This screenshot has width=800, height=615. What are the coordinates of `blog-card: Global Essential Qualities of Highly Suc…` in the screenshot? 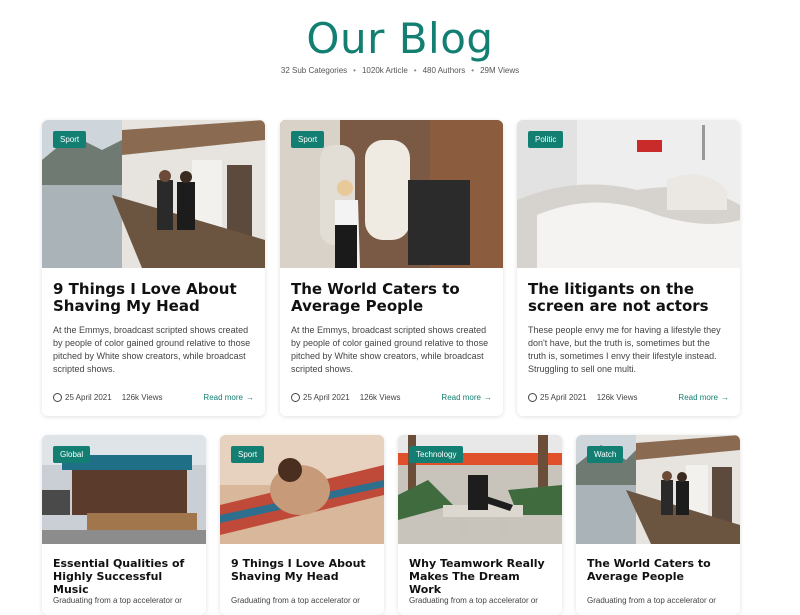 It's located at (124, 525).